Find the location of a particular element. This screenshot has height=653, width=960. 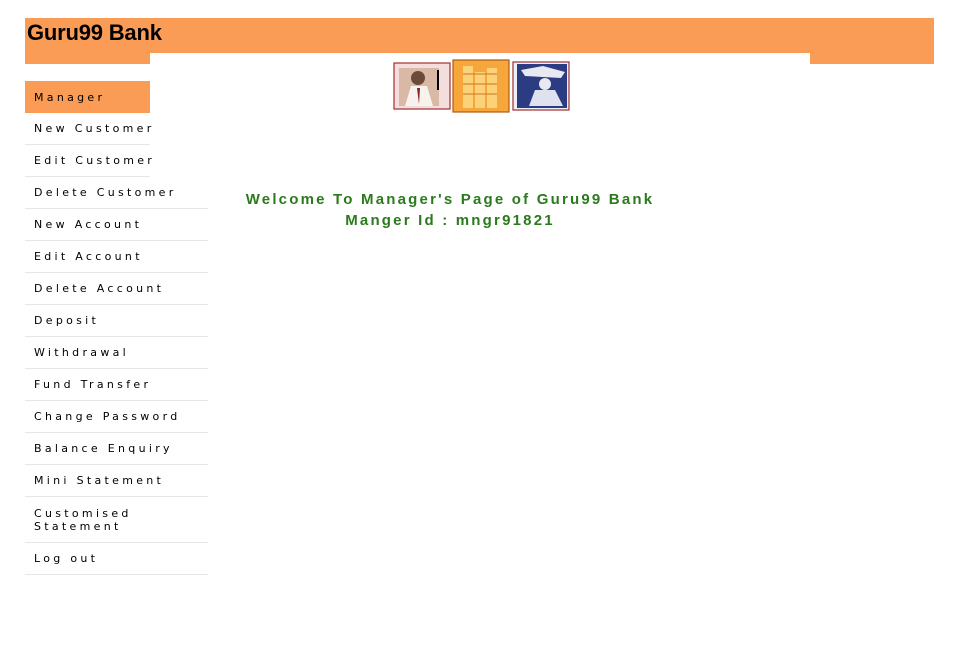

banner-images is located at coordinates (481, 86).